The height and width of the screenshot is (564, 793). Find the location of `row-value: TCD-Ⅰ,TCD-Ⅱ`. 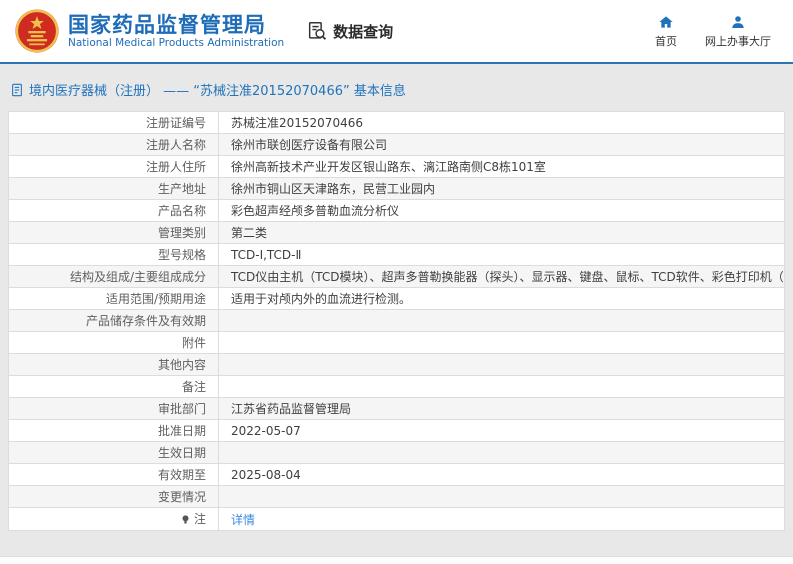

row-value: TCD-Ⅰ,TCD-Ⅱ is located at coordinates (266, 254).